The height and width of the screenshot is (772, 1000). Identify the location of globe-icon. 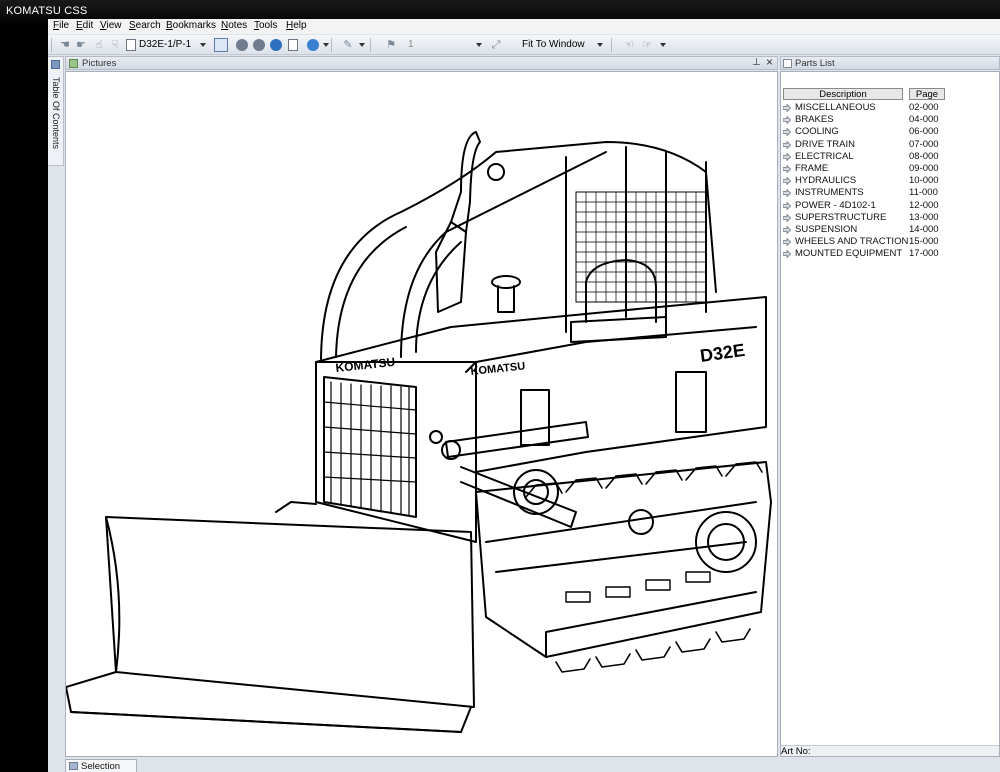
(313, 45).